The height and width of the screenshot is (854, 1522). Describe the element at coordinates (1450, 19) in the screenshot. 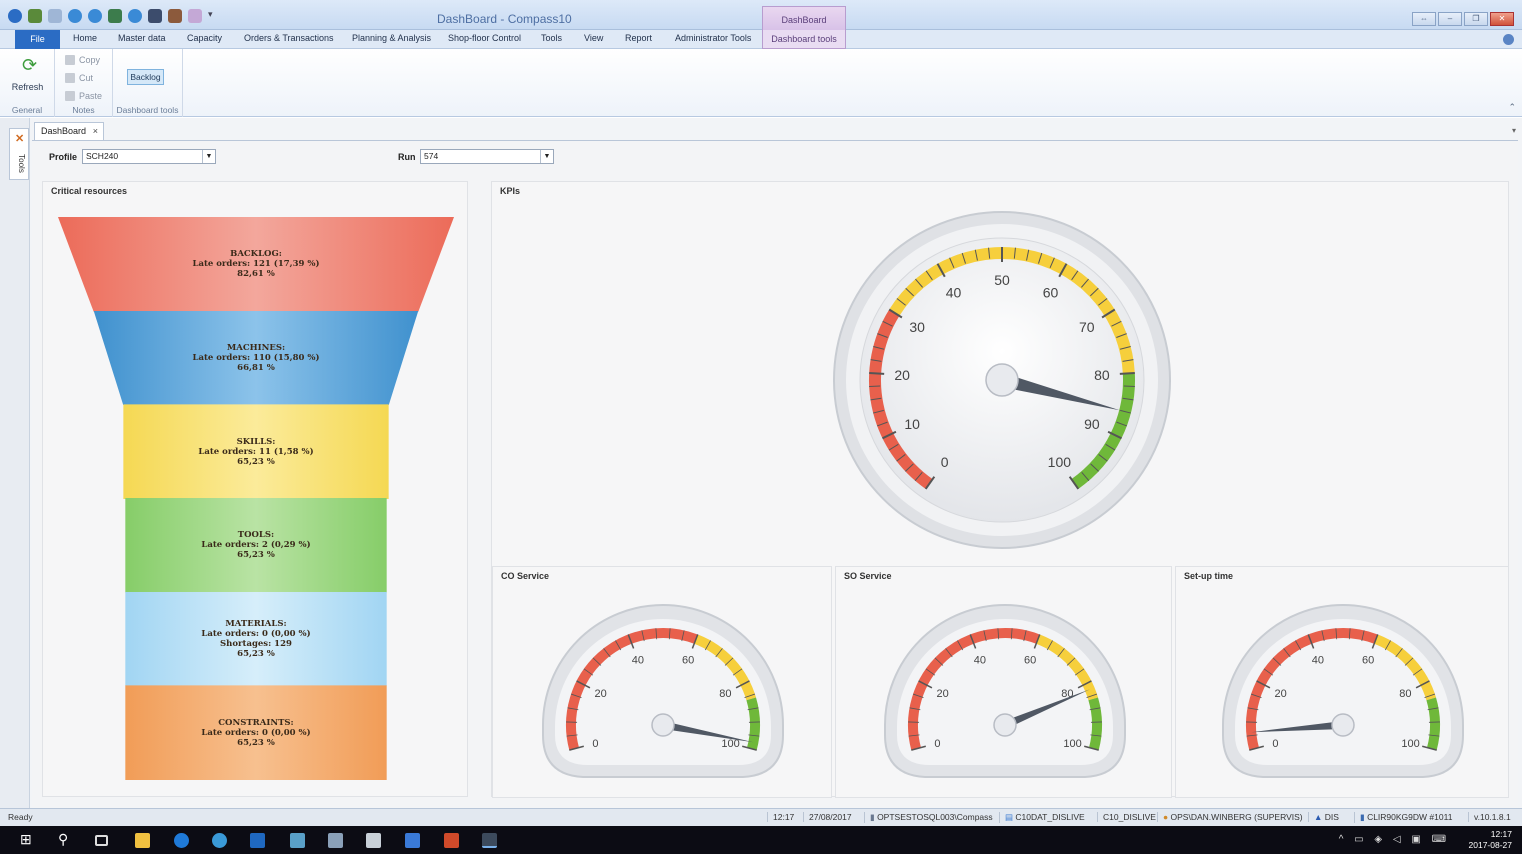

I see `minimize-button: –` at that location.